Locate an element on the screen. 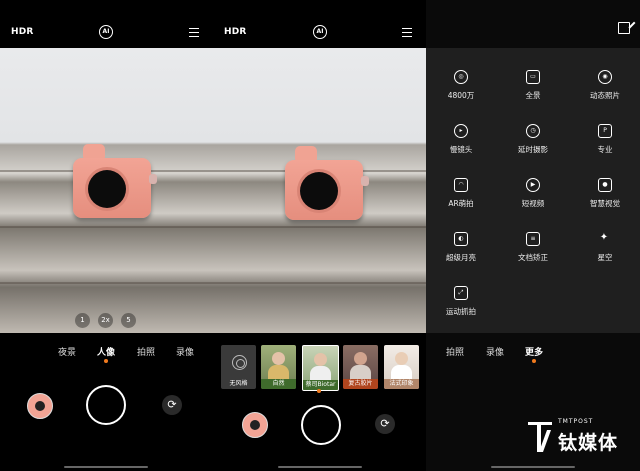 Image resolution: width=640 pixels, height=471 pixels. smart-vision-icon: ● is located at coordinates (605, 185).